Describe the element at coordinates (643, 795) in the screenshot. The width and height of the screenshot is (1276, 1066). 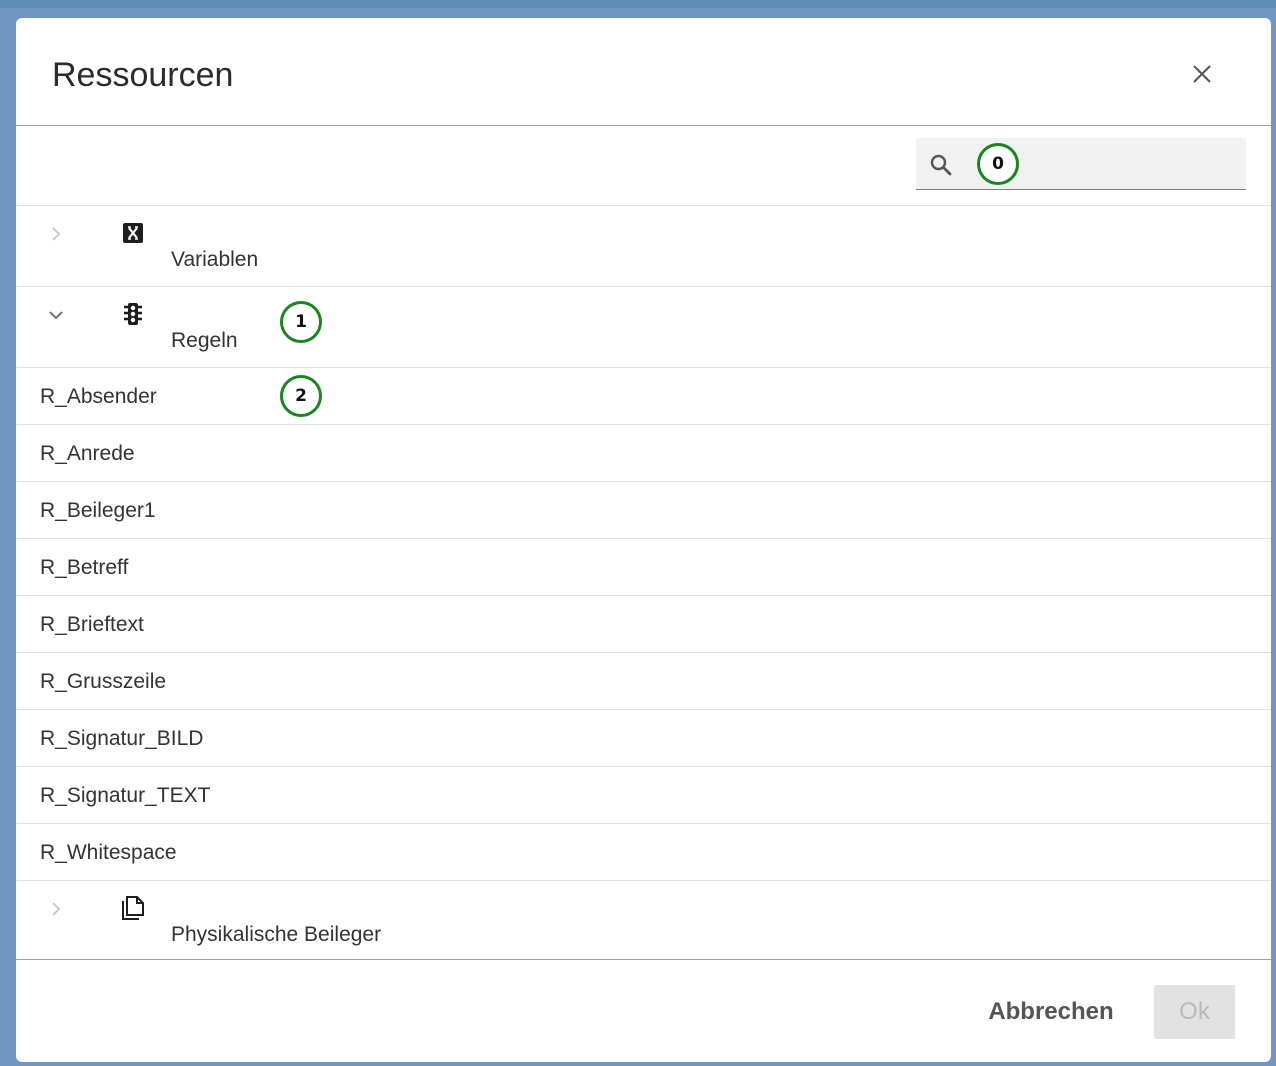
I see `rule-item-r-signatur-text: R_Signatur_TEXT` at that location.